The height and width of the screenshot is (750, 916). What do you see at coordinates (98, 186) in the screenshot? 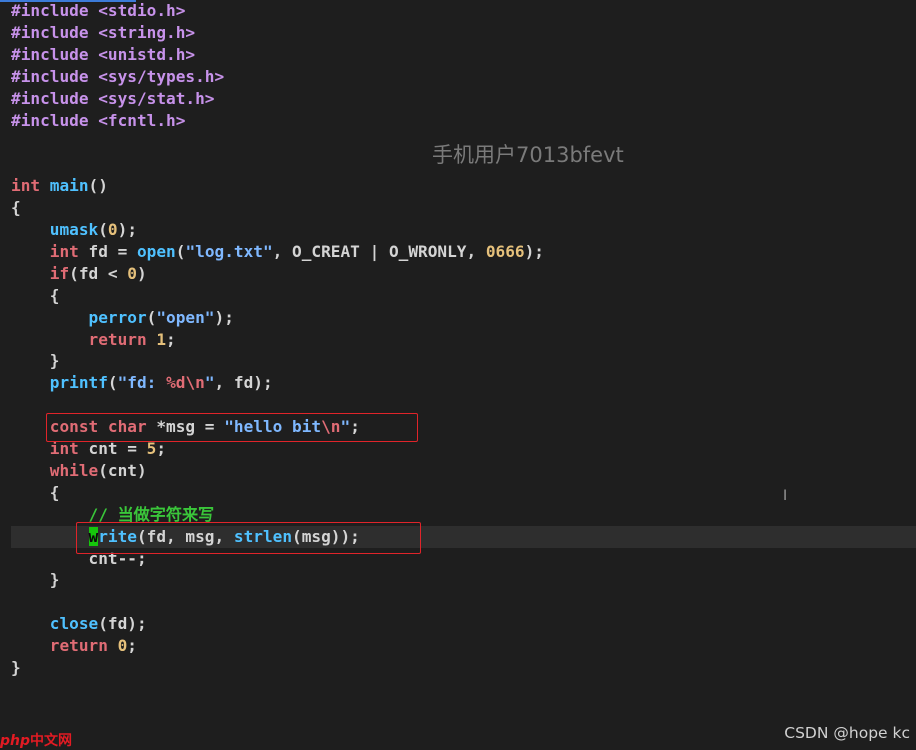
I see `code-token: ()` at bounding box center [98, 186].